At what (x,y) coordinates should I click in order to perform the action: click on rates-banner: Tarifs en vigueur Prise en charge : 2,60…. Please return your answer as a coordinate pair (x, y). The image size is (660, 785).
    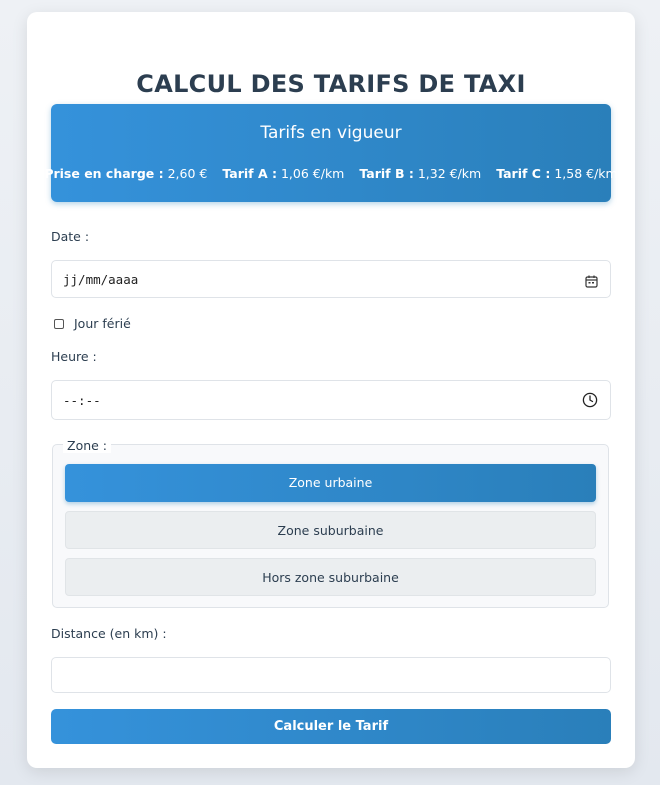
    Looking at the image, I should click on (331, 153).